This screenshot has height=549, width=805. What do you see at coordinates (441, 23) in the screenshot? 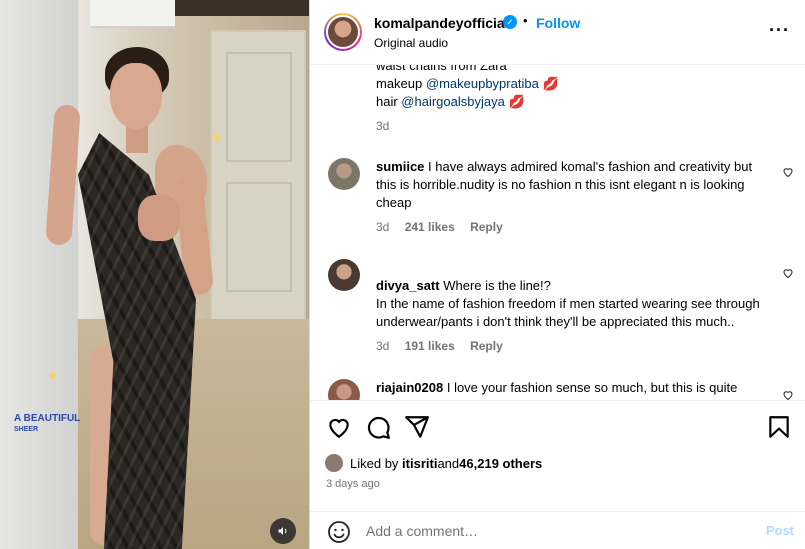
I see `author-username: komalpandeyofficial` at bounding box center [441, 23].